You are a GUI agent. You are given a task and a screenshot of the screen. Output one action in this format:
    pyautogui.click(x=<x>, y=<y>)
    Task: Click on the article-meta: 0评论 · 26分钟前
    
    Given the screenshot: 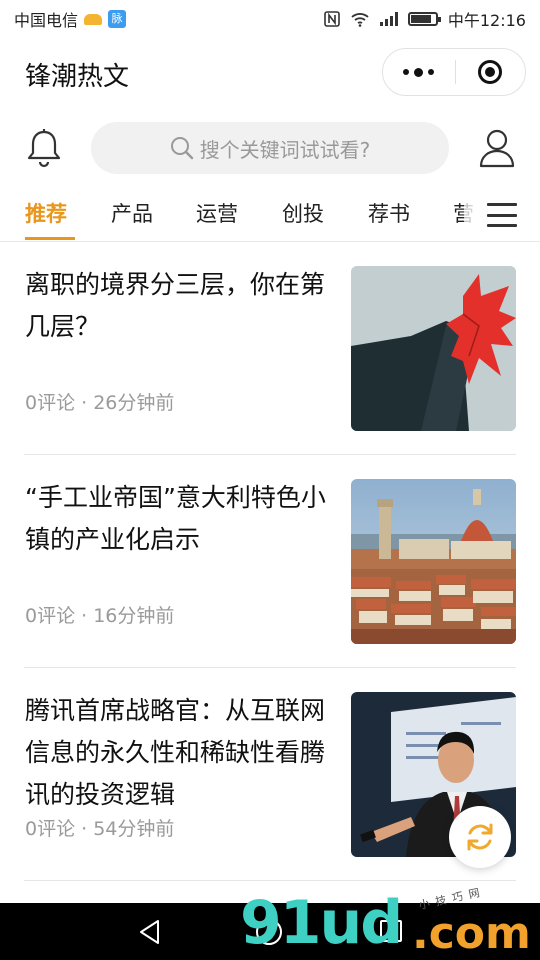 What is the action you would take?
    pyautogui.click(x=100, y=403)
    